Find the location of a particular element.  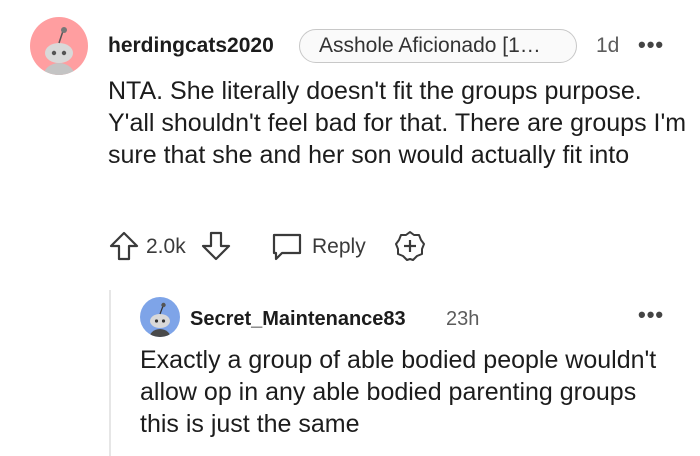

thread-line is located at coordinates (110, 373).